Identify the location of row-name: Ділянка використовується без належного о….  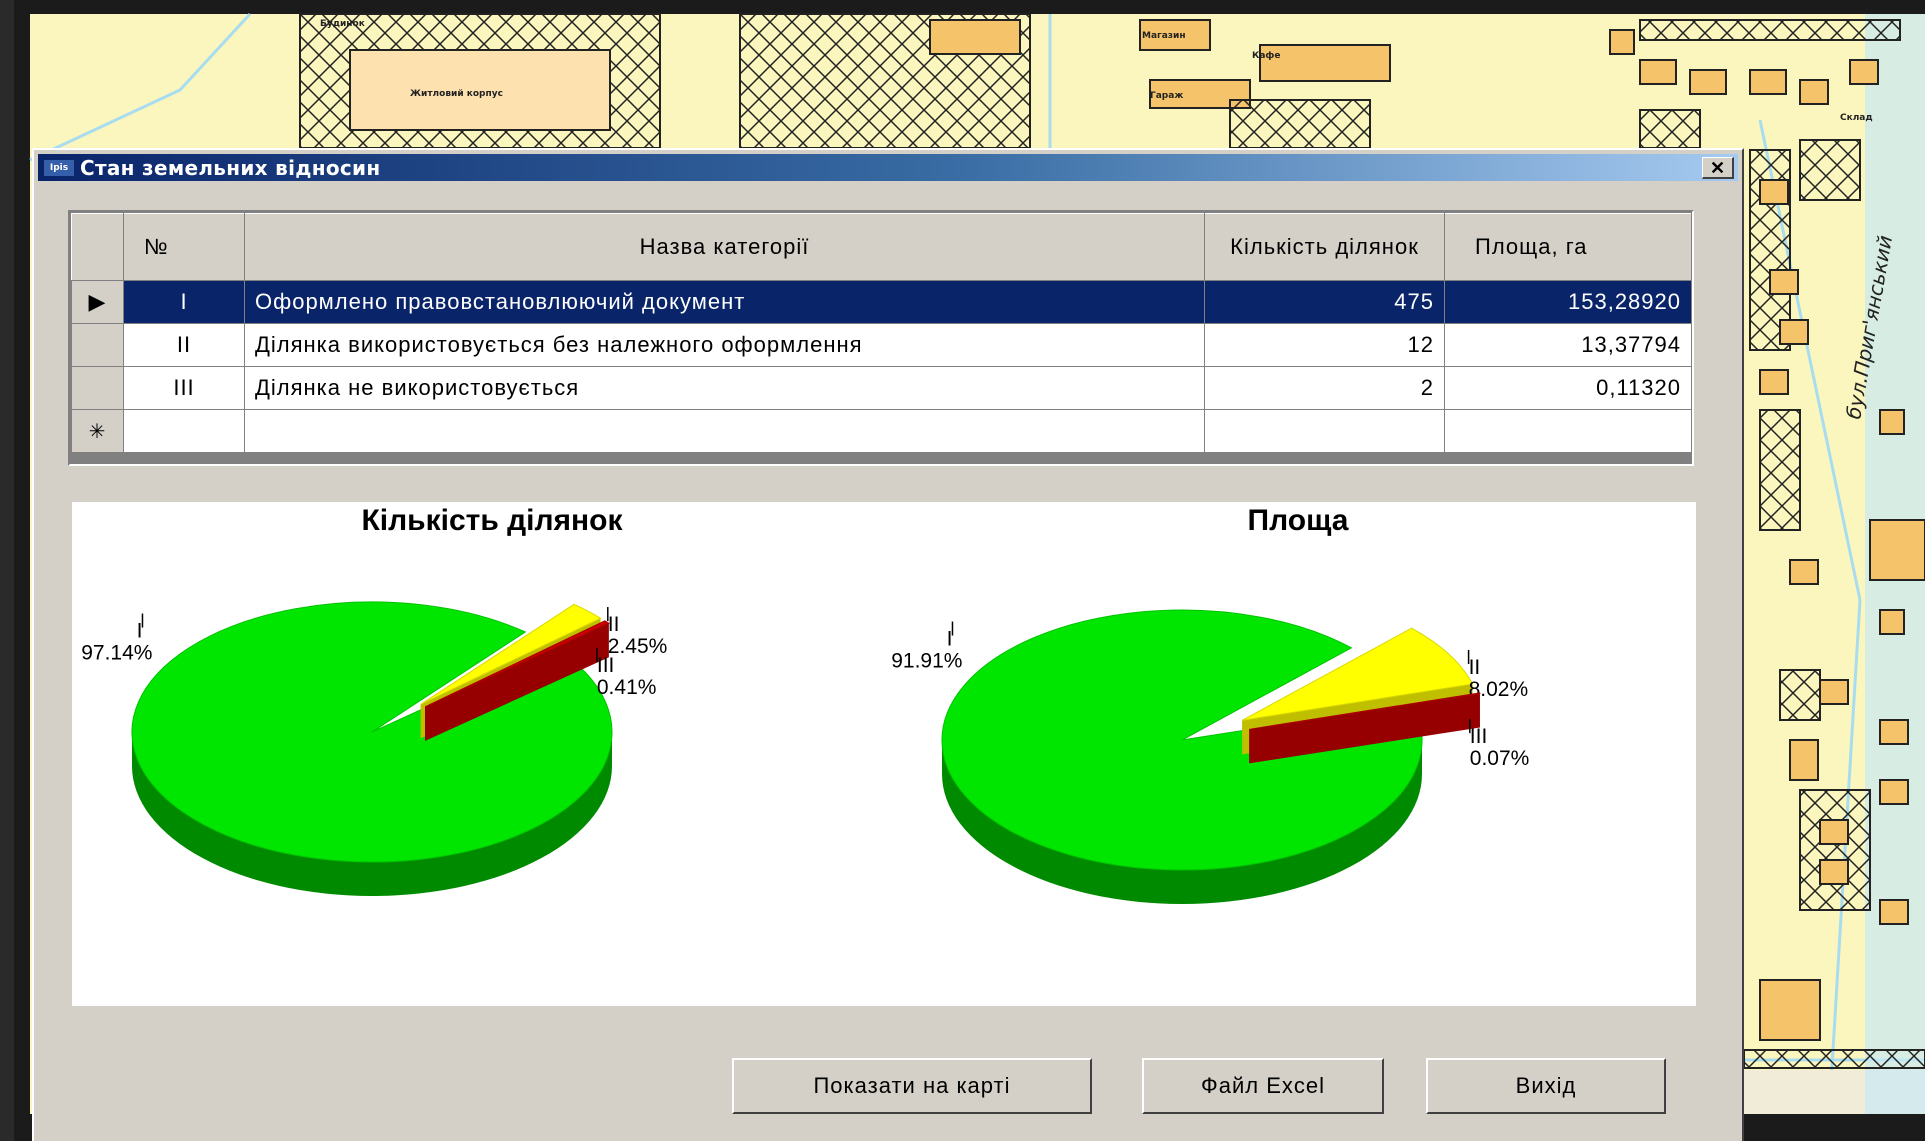
(724, 345).